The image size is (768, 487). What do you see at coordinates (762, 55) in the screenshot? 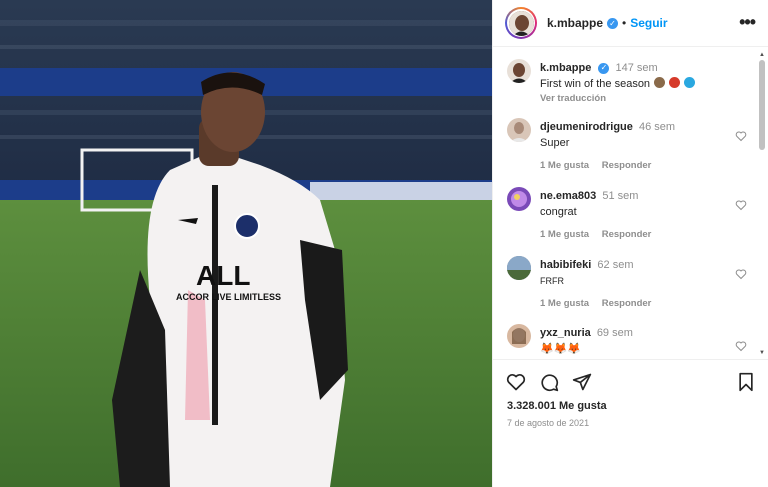
I see `scroll-up-arrow-icon: ▲` at bounding box center [762, 55].